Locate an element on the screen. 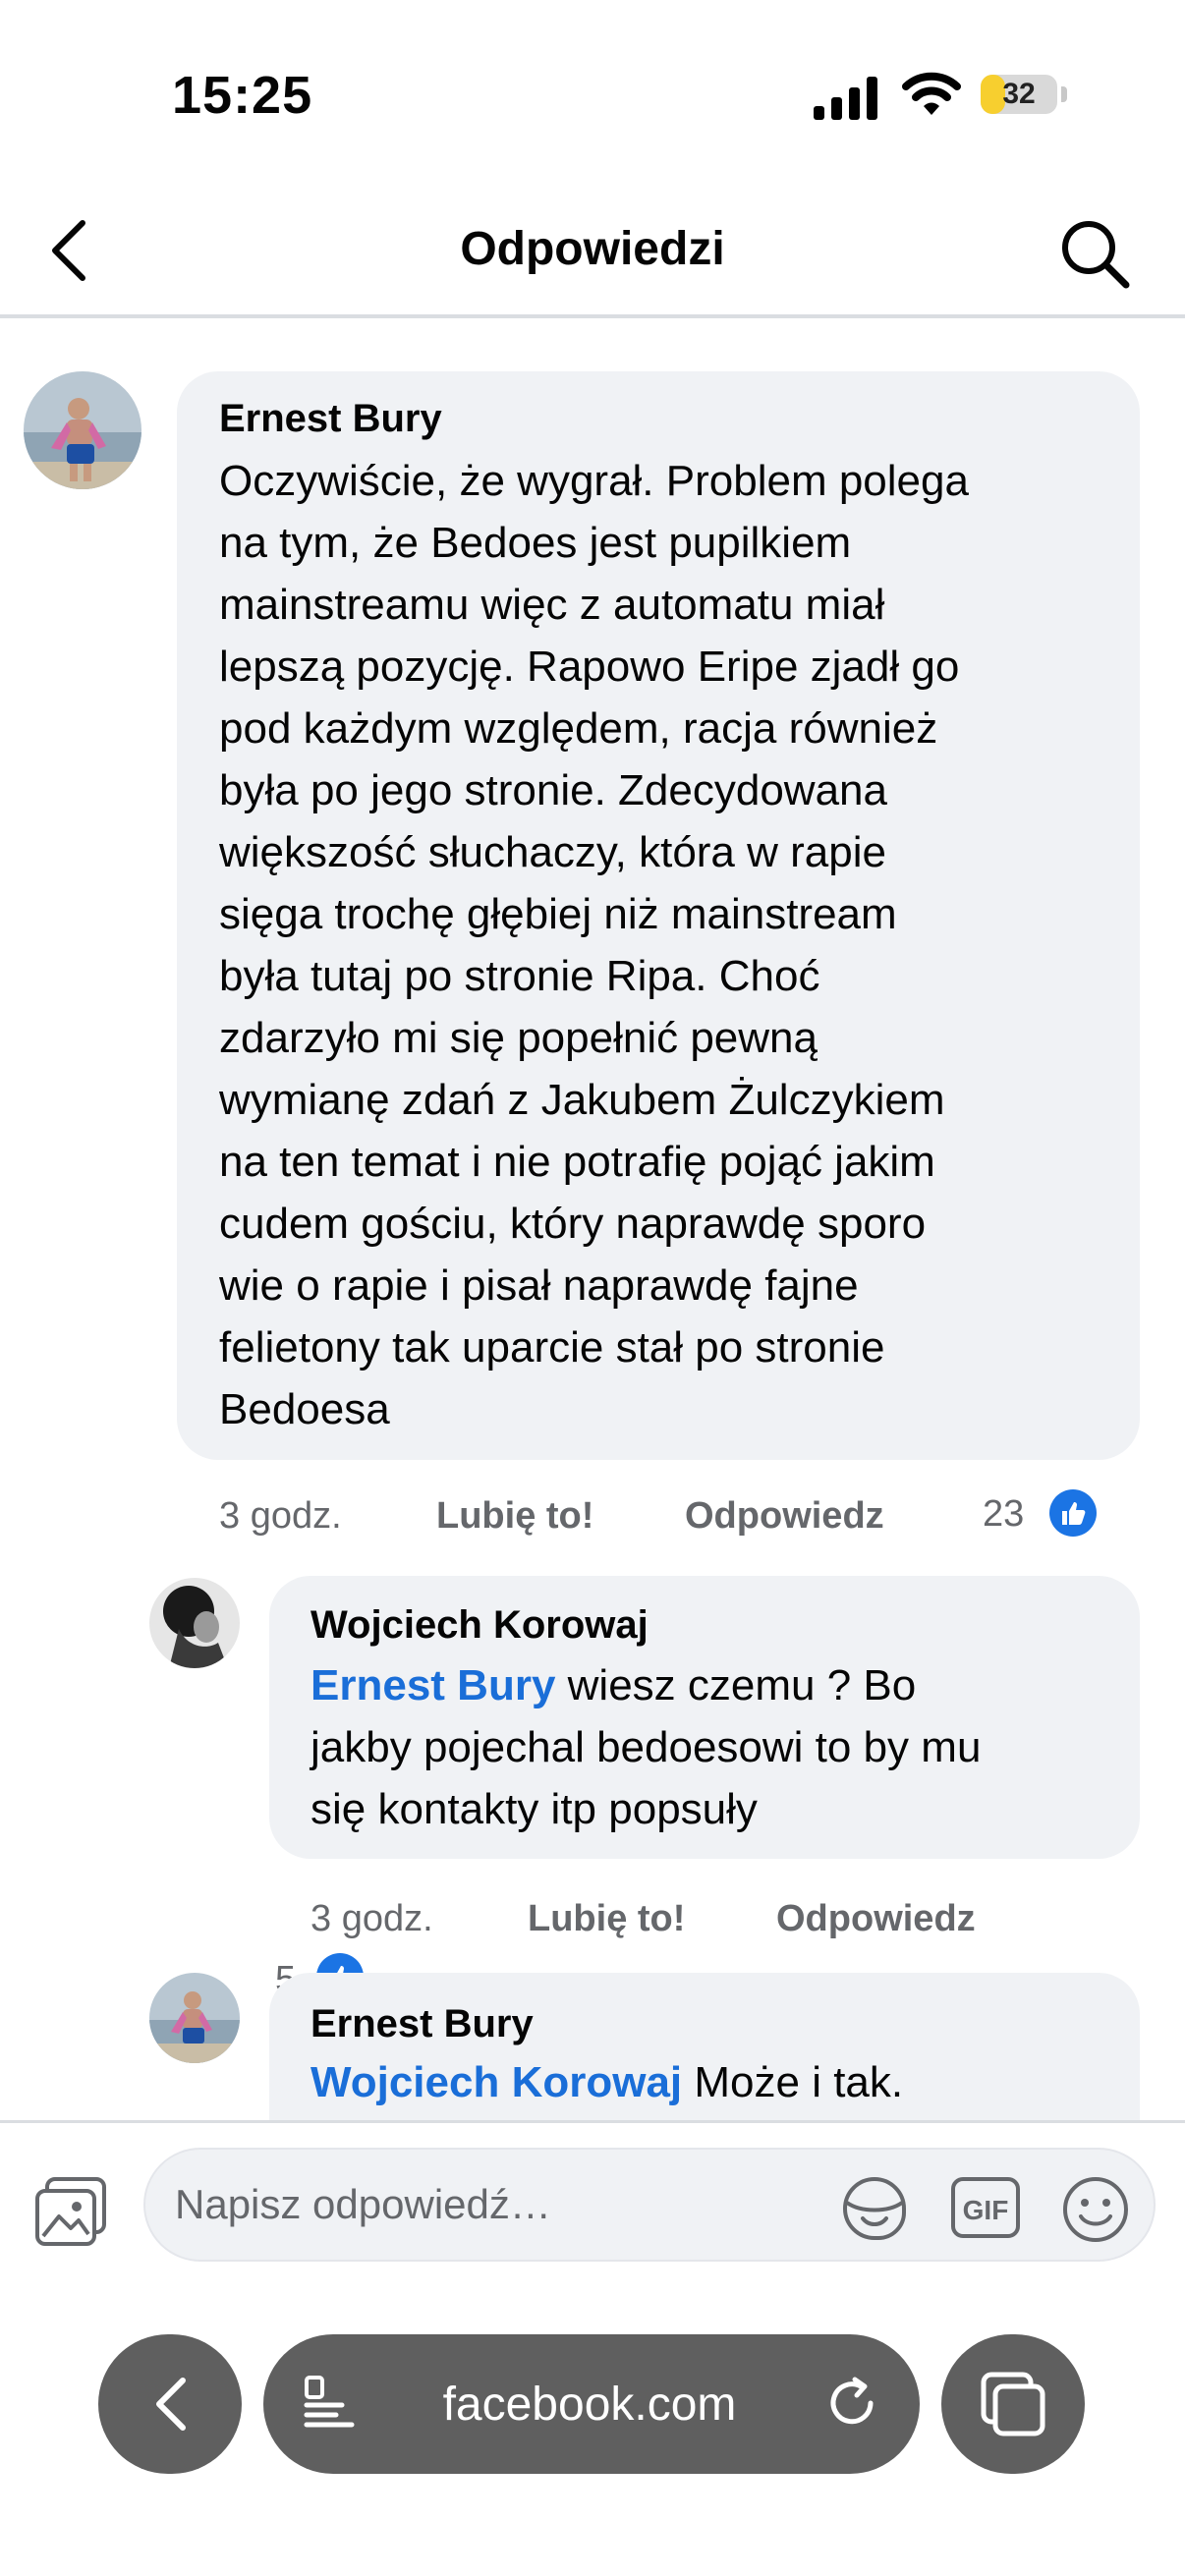 Image resolution: width=1185 pixels, height=2576 pixels. browser-back-button is located at coordinates (170, 2404).